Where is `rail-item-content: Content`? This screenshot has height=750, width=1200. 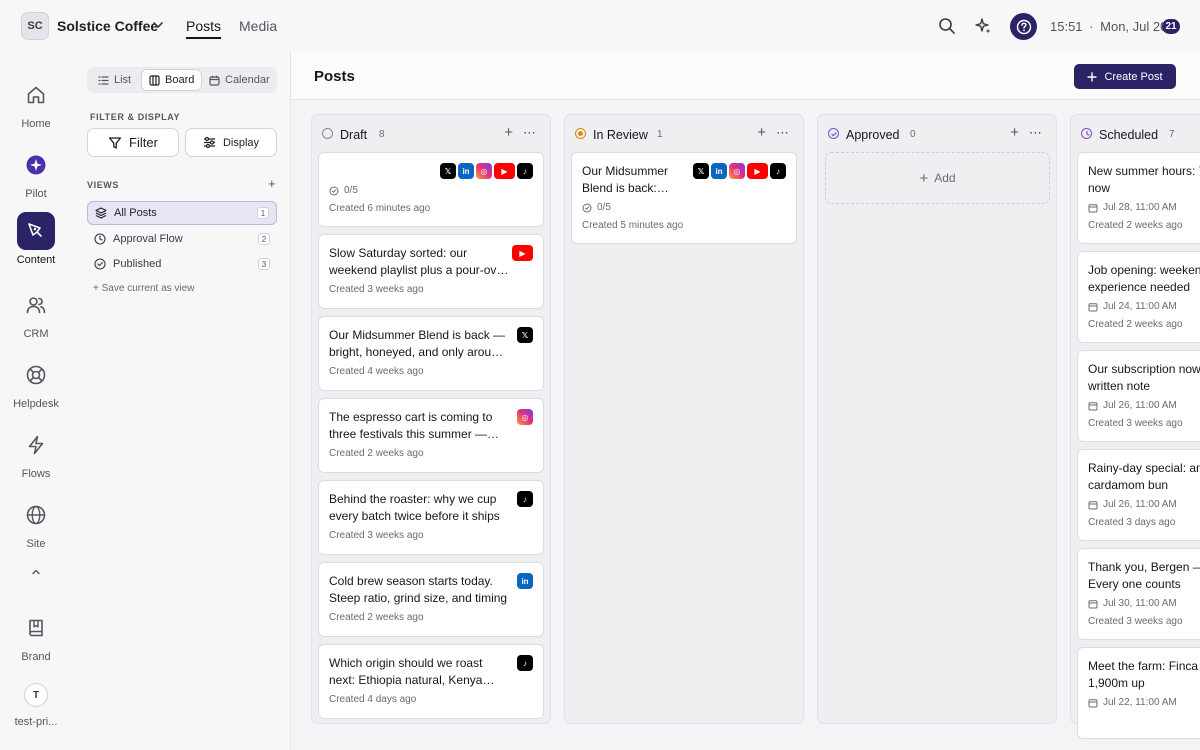
rail-item-content: Content is located at coordinates (36, 239).